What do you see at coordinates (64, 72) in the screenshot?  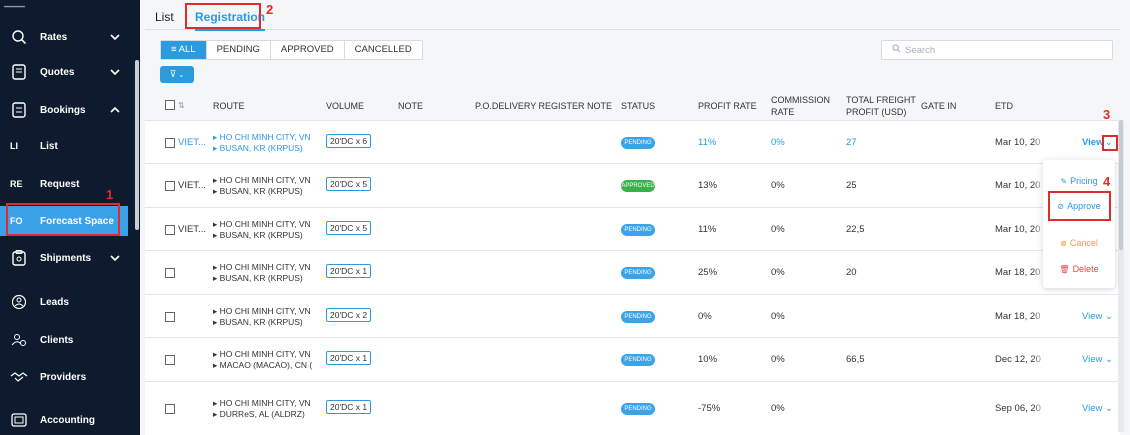 I see `sidebar-item-quotes: Quotes` at bounding box center [64, 72].